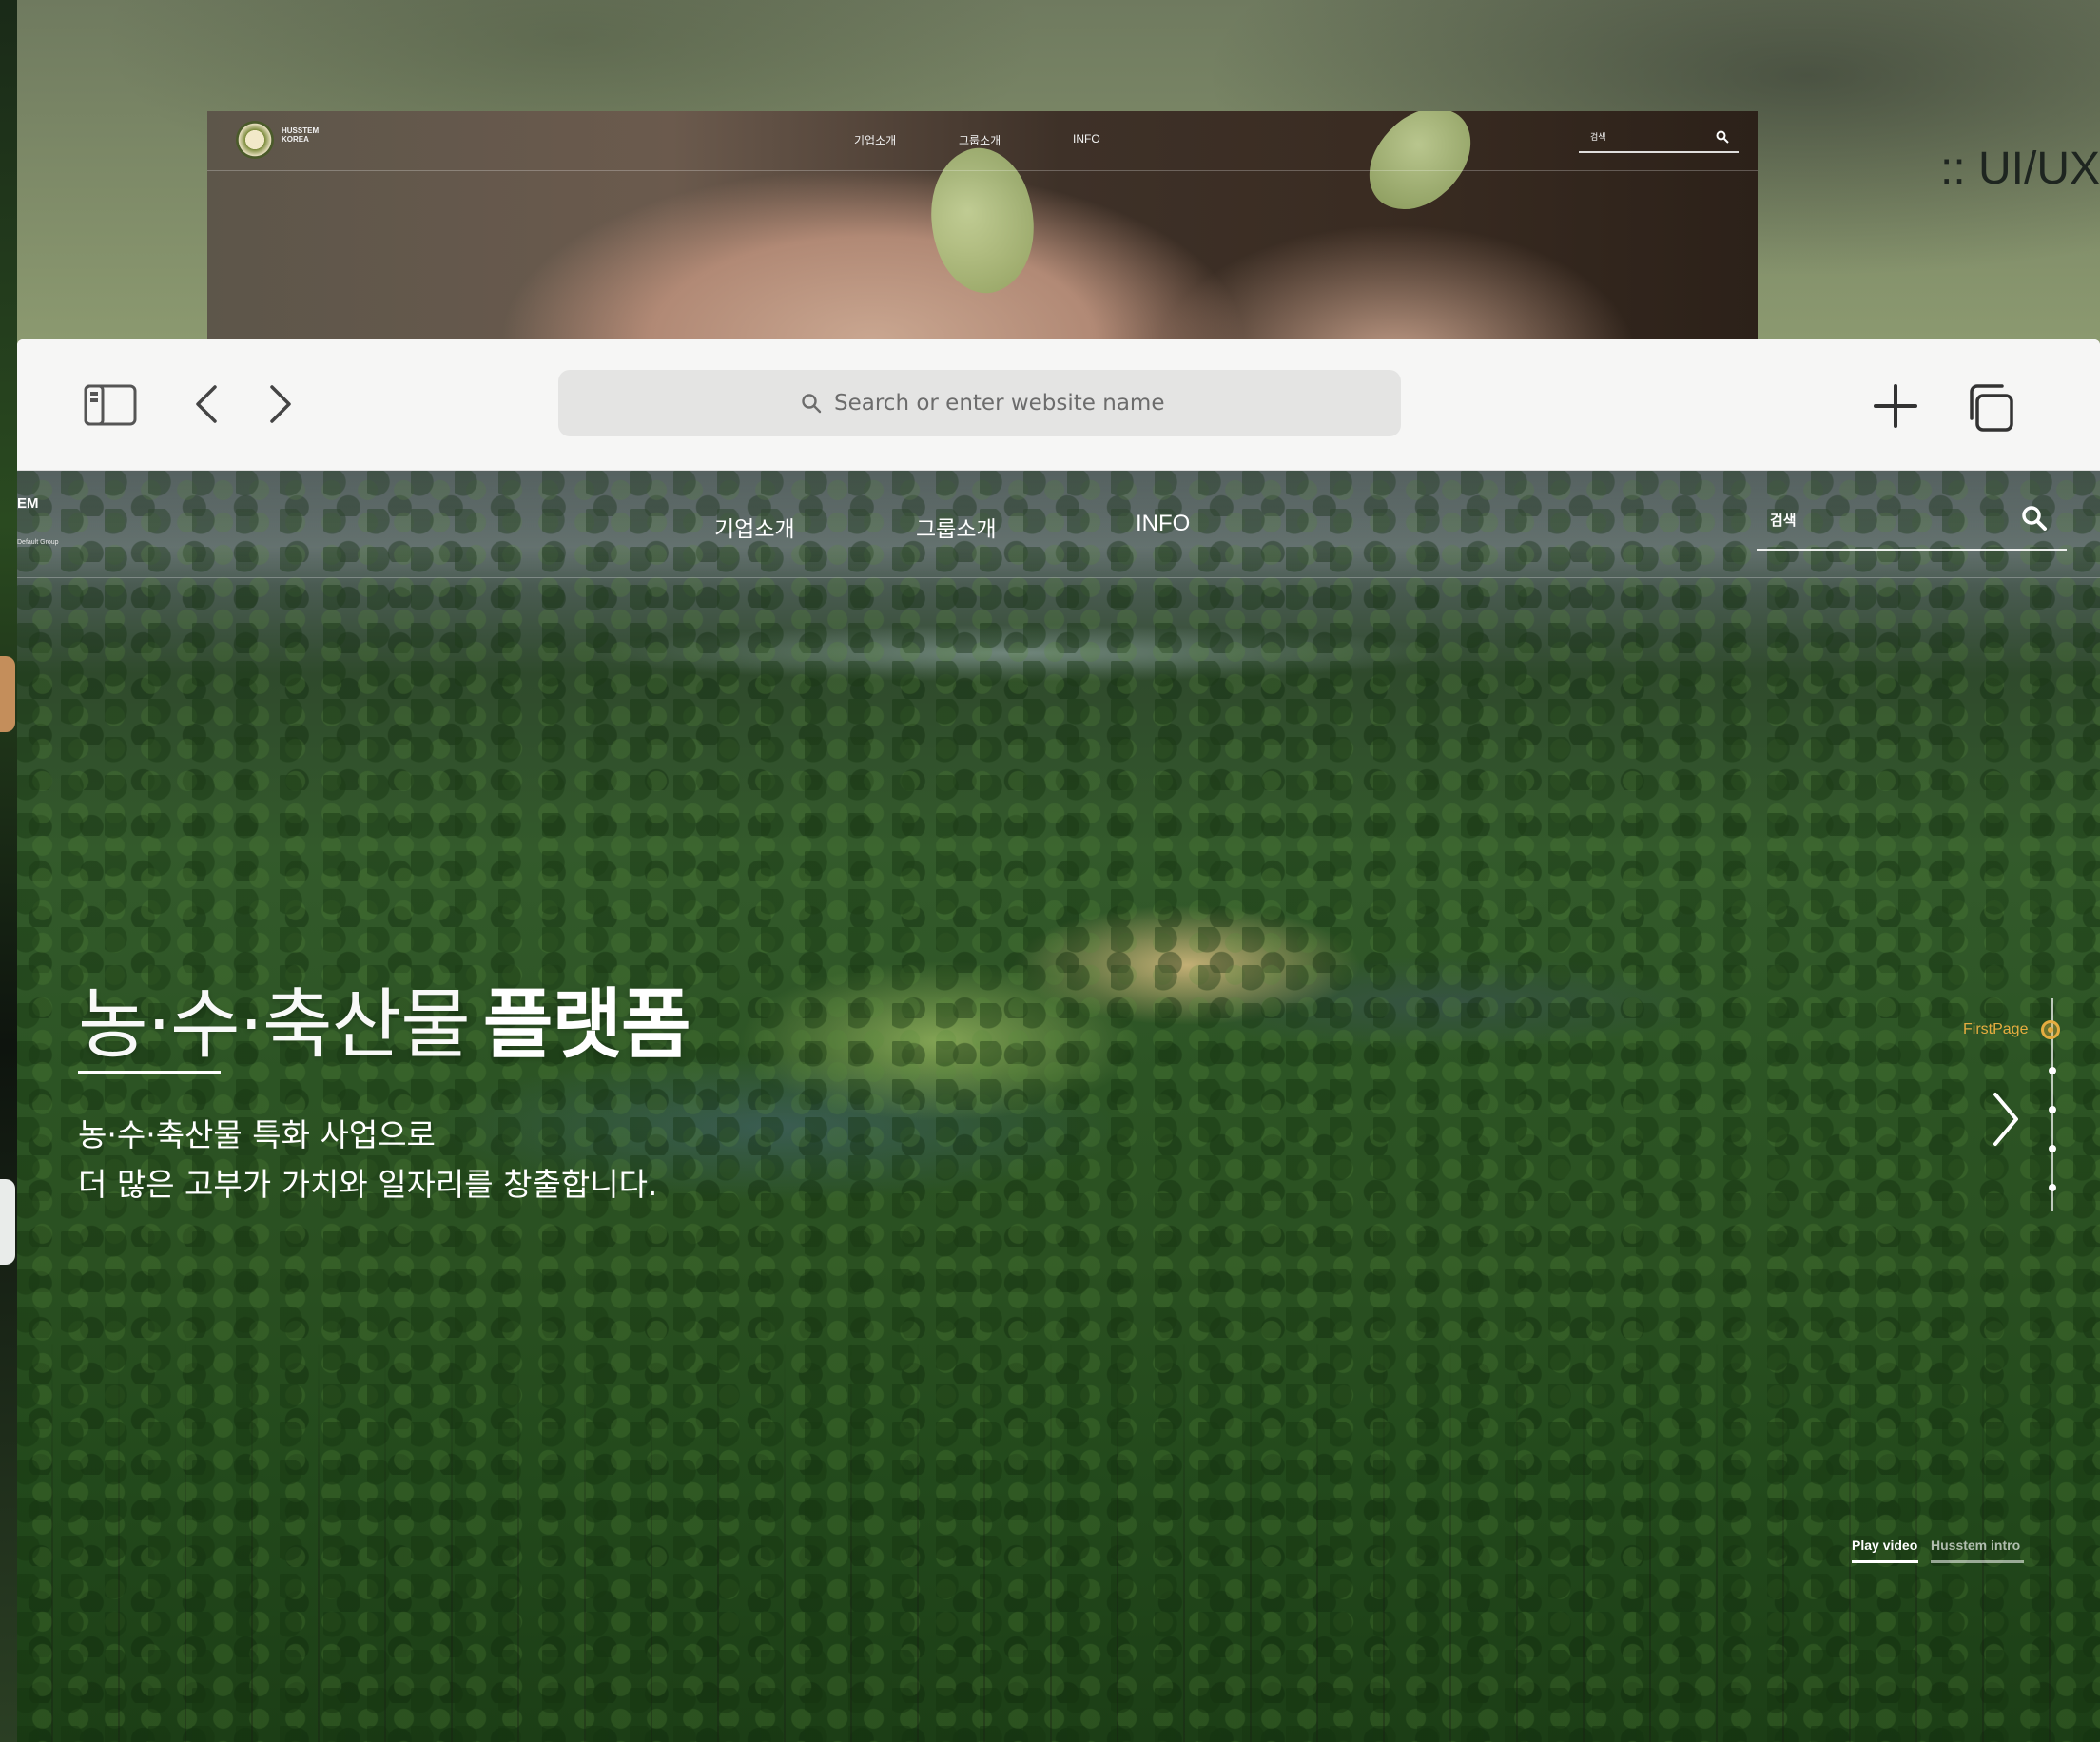 This screenshot has width=2100, height=1742. What do you see at coordinates (2050, 1029) in the screenshot?
I see `pager-dot-active` at bounding box center [2050, 1029].